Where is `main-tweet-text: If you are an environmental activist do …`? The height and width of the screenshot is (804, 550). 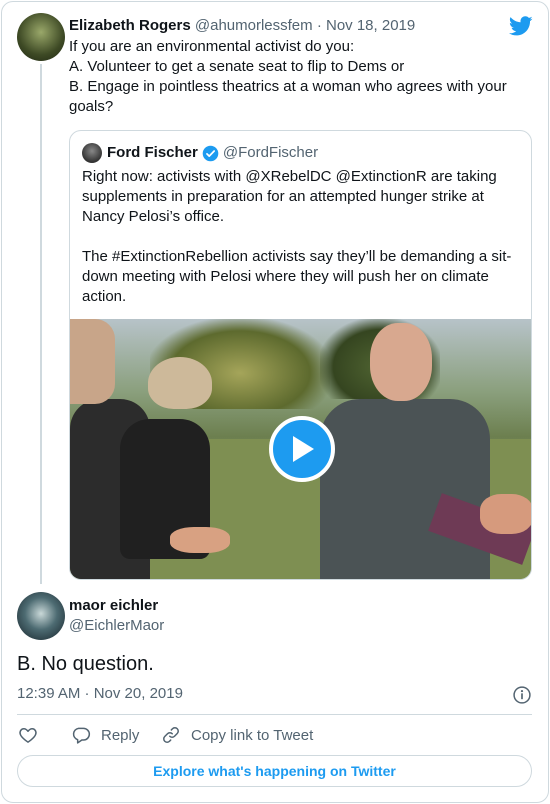 main-tweet-text: If you are an environmental activist do … is located at coordinates (299, 77).